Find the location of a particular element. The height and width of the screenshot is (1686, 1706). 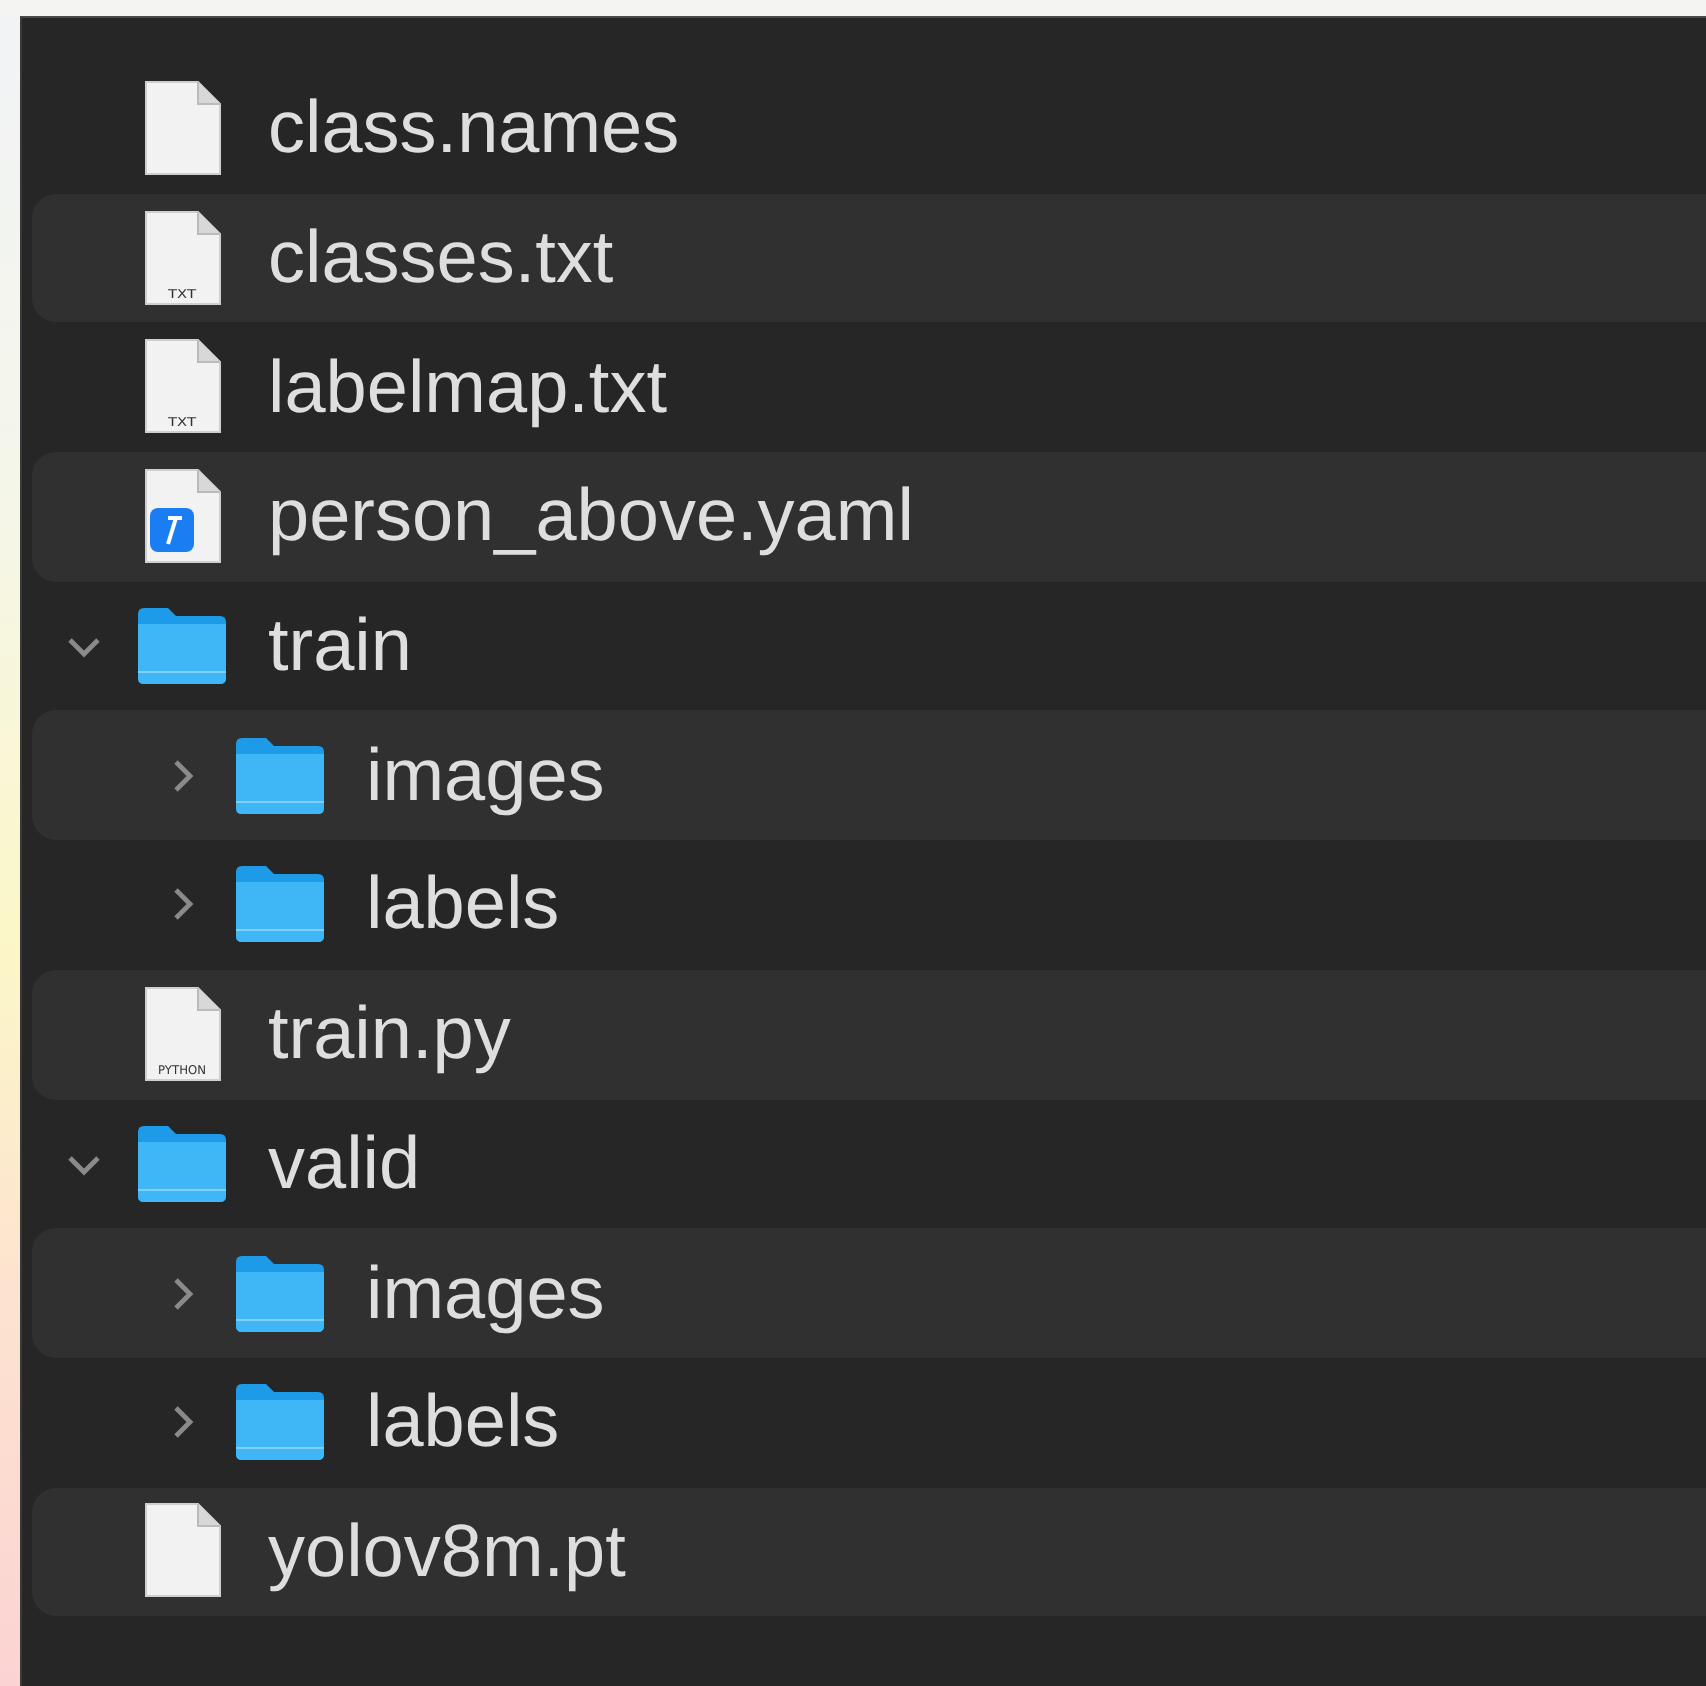

document-icon is located at coordinates (182, 516).